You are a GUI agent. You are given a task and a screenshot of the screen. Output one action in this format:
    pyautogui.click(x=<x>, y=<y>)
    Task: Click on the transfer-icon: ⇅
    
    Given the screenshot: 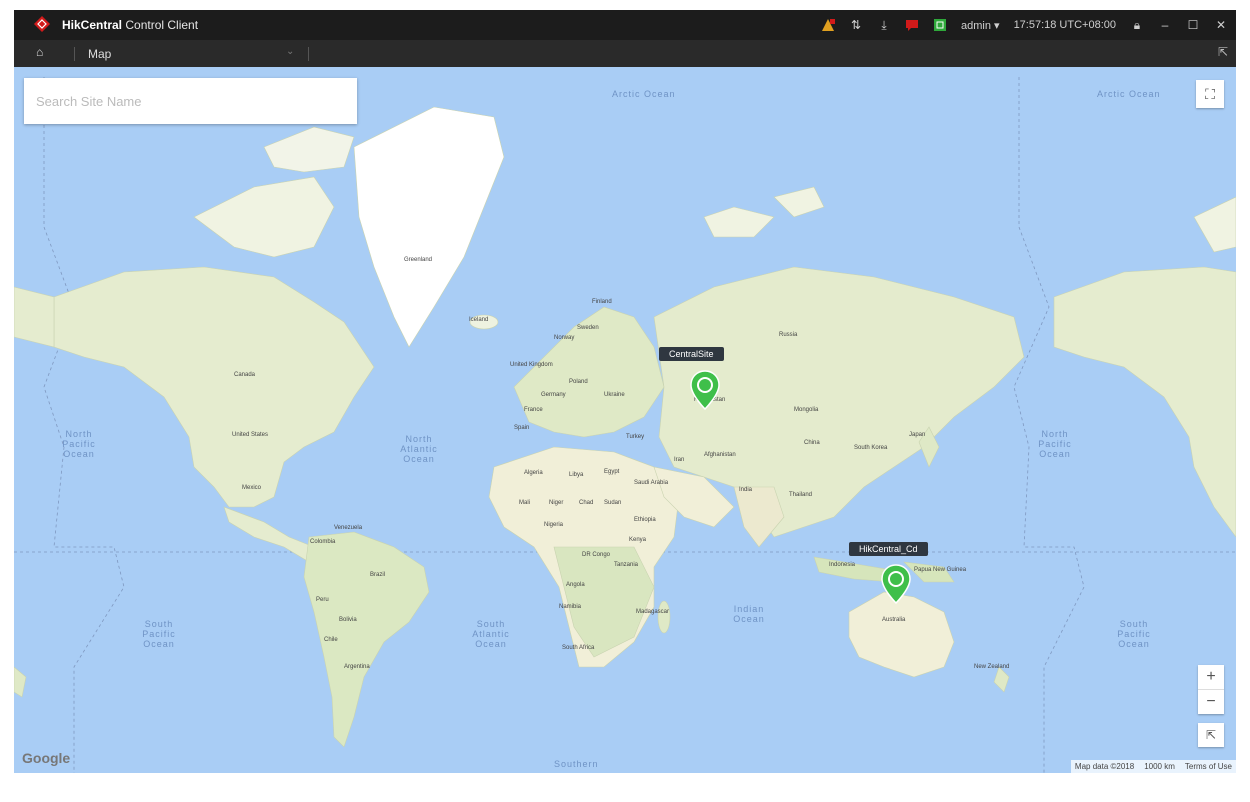 What is the action you would take?
    pyautogui.click(x=856, y=25)
    